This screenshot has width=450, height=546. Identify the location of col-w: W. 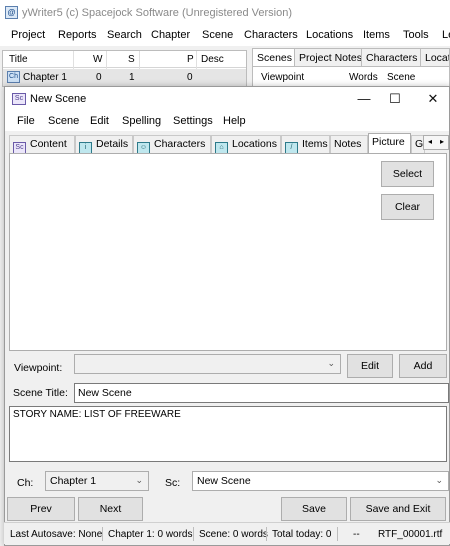
(97, 59).